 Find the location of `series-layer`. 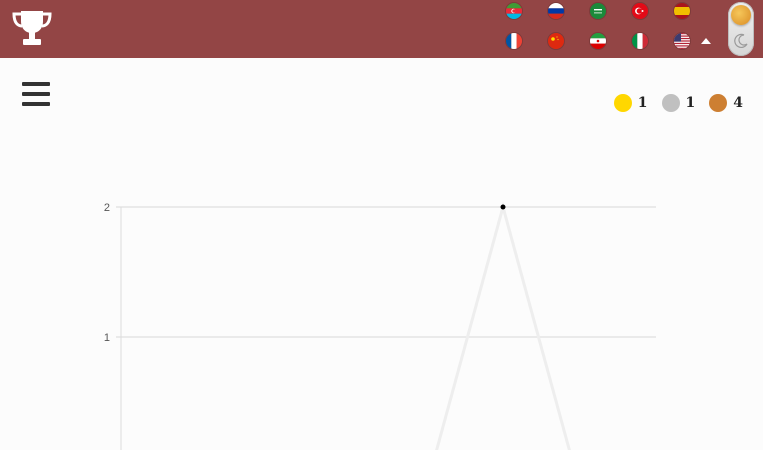

series-layer is located at coordinates (503, 325).